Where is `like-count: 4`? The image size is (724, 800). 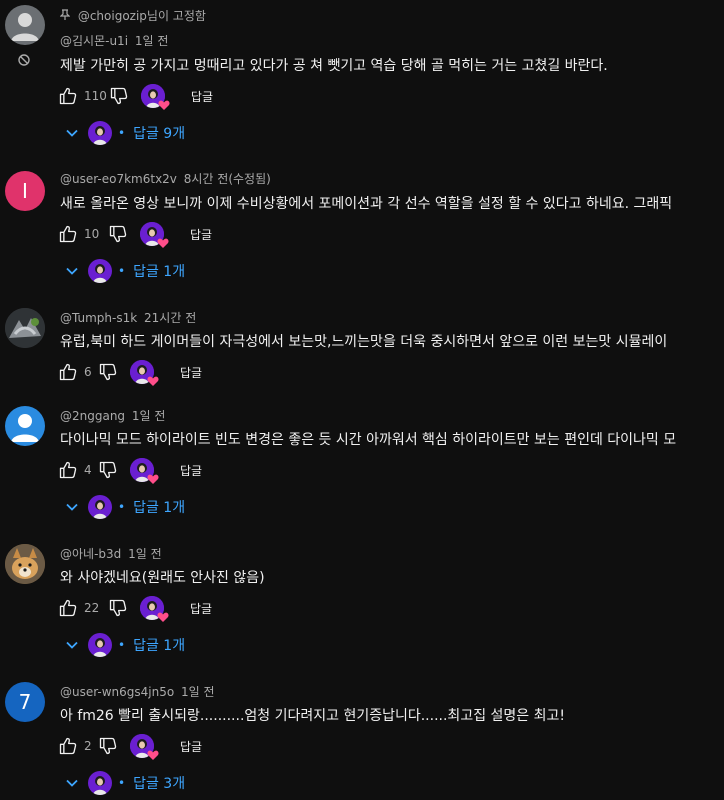 like-count: 4 is located at coordinates (88, 470).